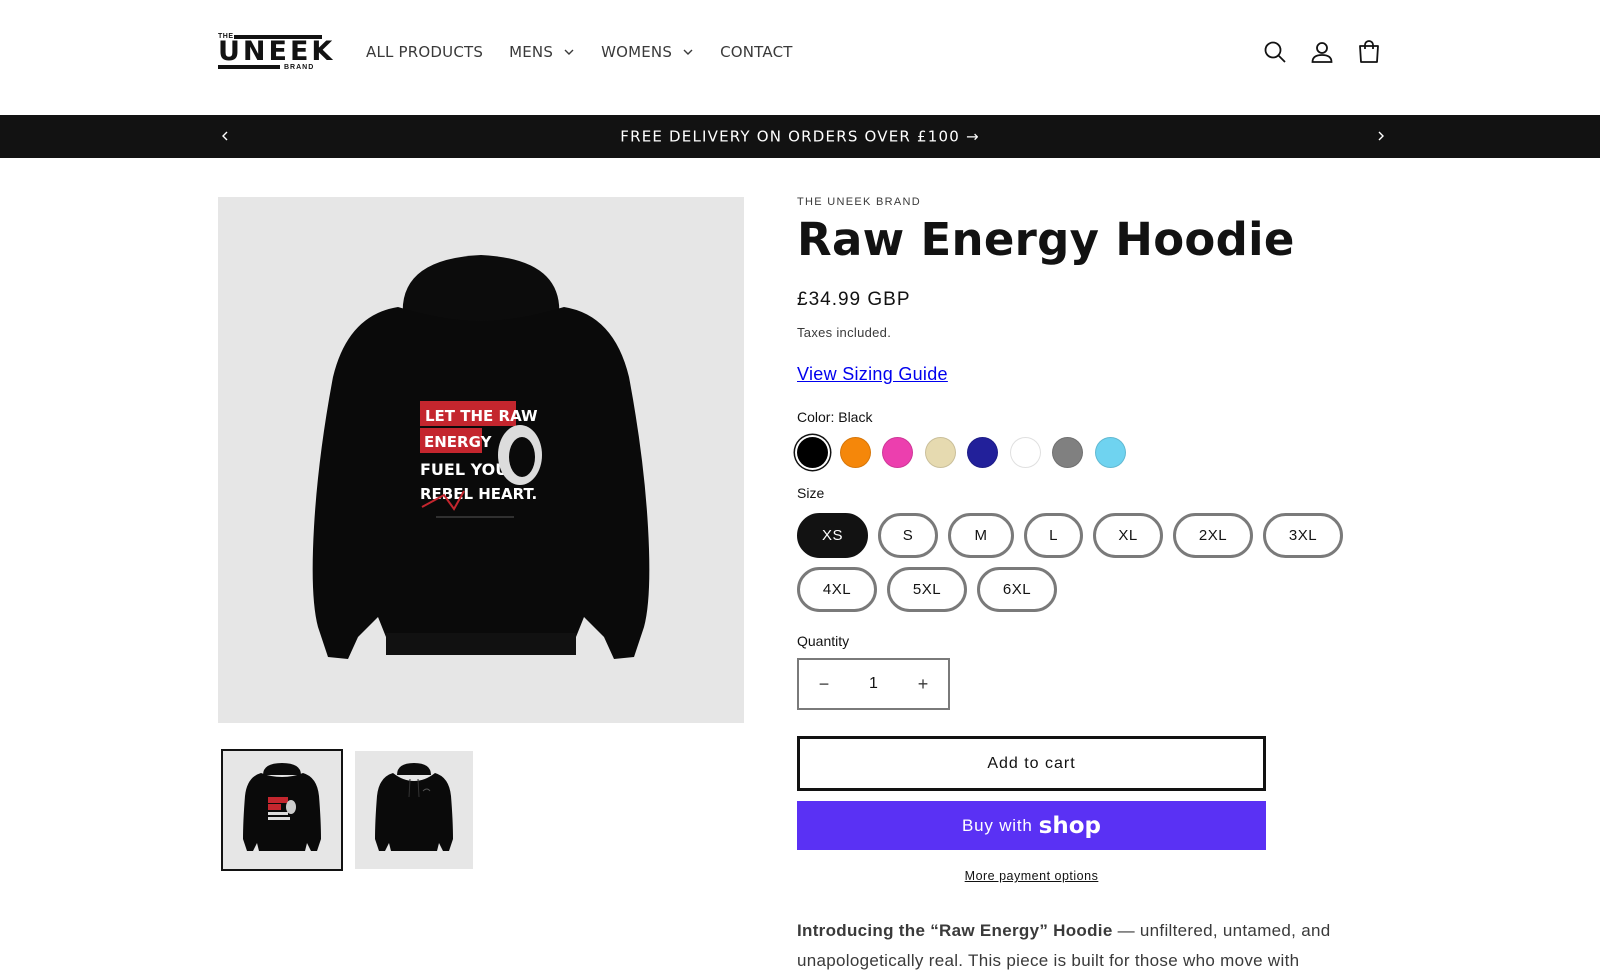 The height and width of the screenshot is (975, 1600). I want to click on quantity-stepper: − 1 +, so click(873, 684).